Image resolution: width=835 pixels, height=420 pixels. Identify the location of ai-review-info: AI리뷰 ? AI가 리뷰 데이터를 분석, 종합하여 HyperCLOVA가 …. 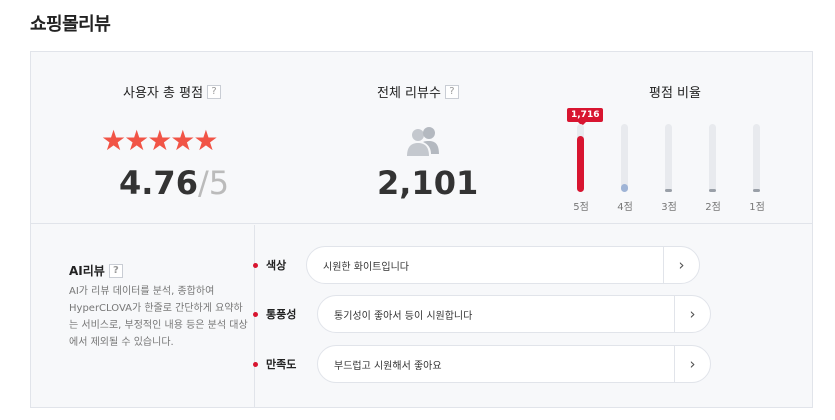
(143, 316).